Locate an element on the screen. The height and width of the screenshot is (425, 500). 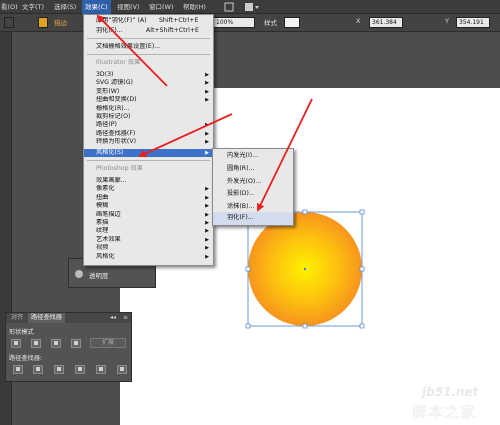
arrow-to-effect-menu is located at coordinates (132, 50).